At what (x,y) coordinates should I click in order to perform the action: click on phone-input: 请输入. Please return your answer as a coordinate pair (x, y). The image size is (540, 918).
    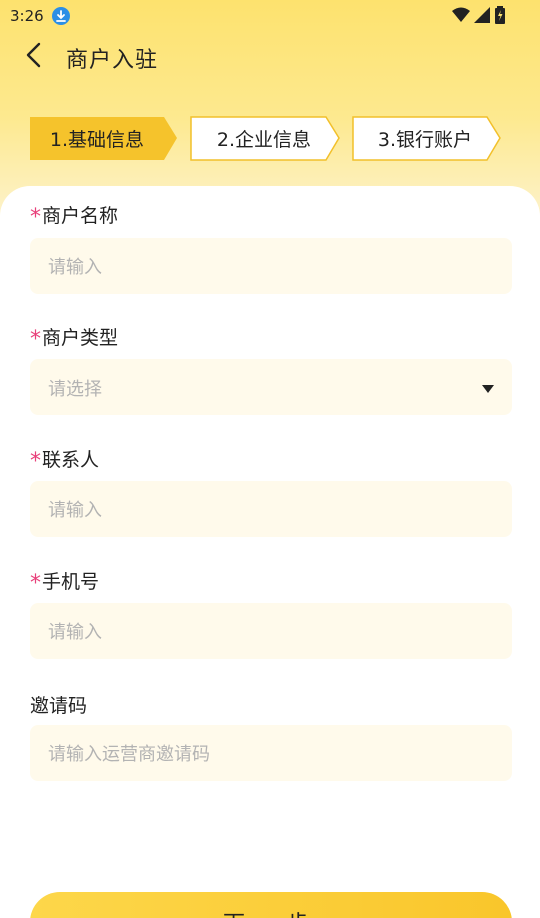
    Looking at the image, I should click on (271, 631).